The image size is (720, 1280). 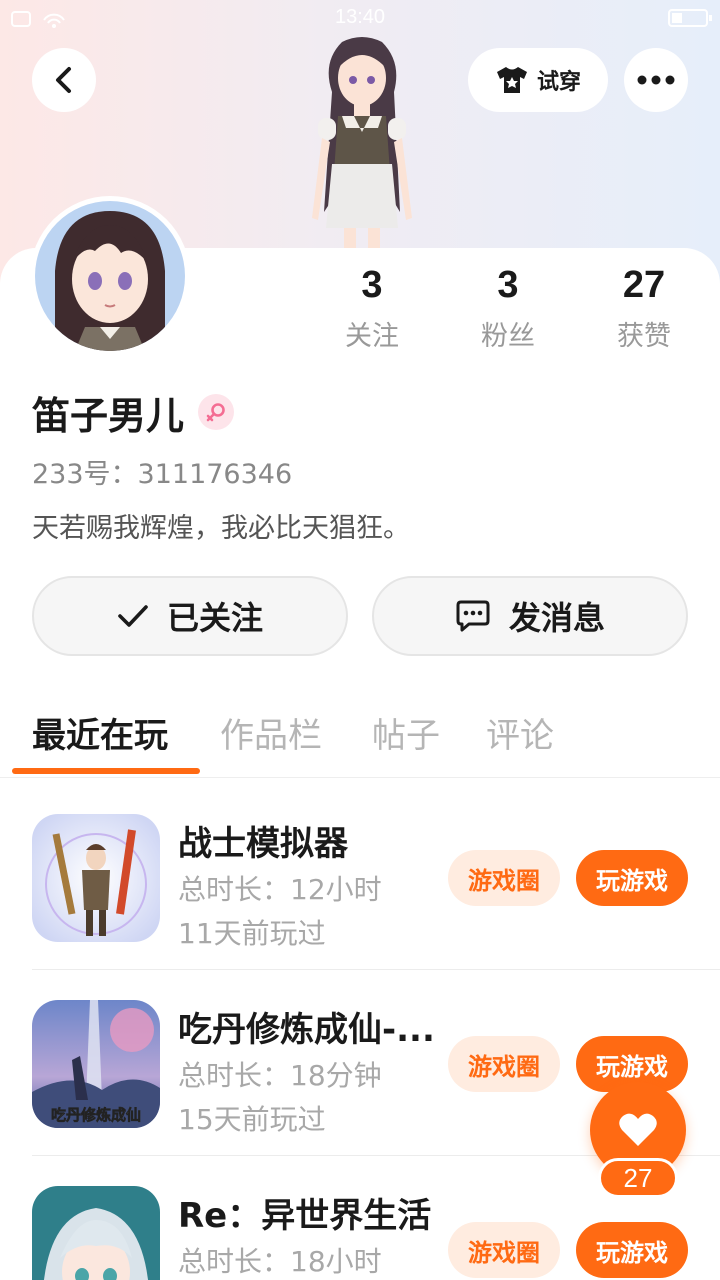 I want to click on tab-indicator, so click(x=106, y=771).